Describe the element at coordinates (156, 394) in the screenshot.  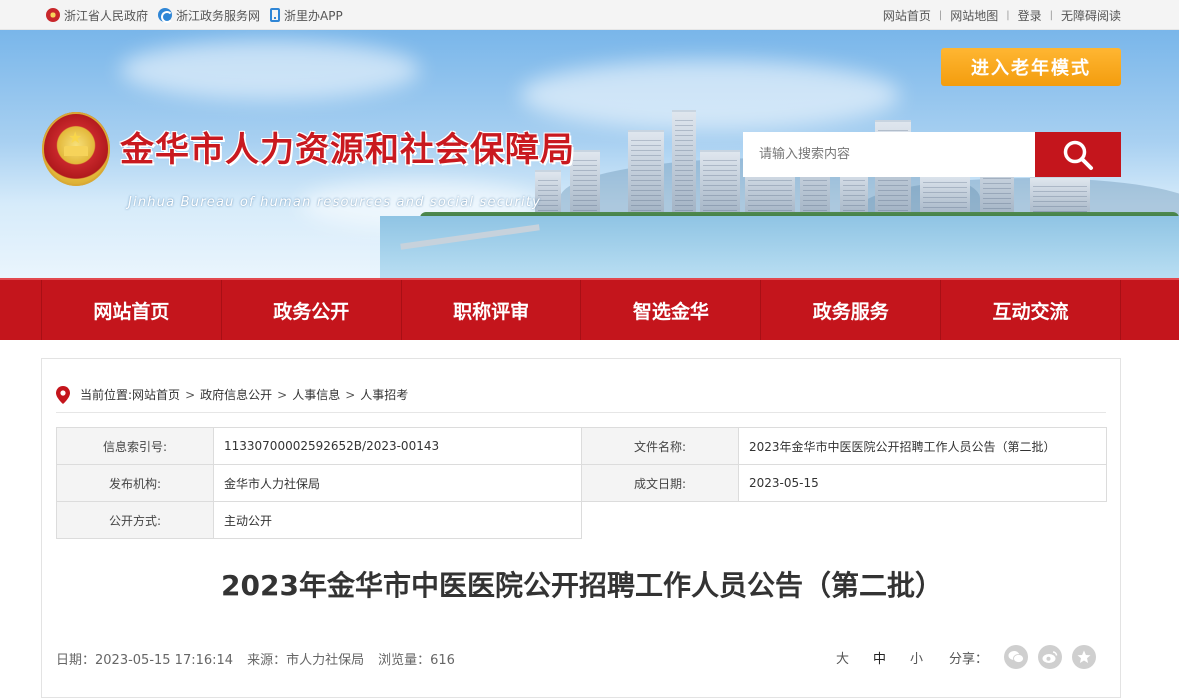
I see `breadcrumb-item-home: 网站首页` at that location.